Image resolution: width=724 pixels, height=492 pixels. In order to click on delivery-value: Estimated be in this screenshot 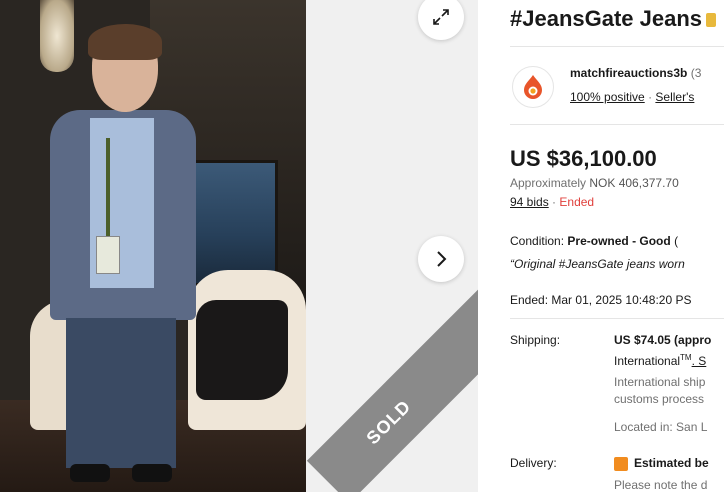, I will do `click(661, 463)`.